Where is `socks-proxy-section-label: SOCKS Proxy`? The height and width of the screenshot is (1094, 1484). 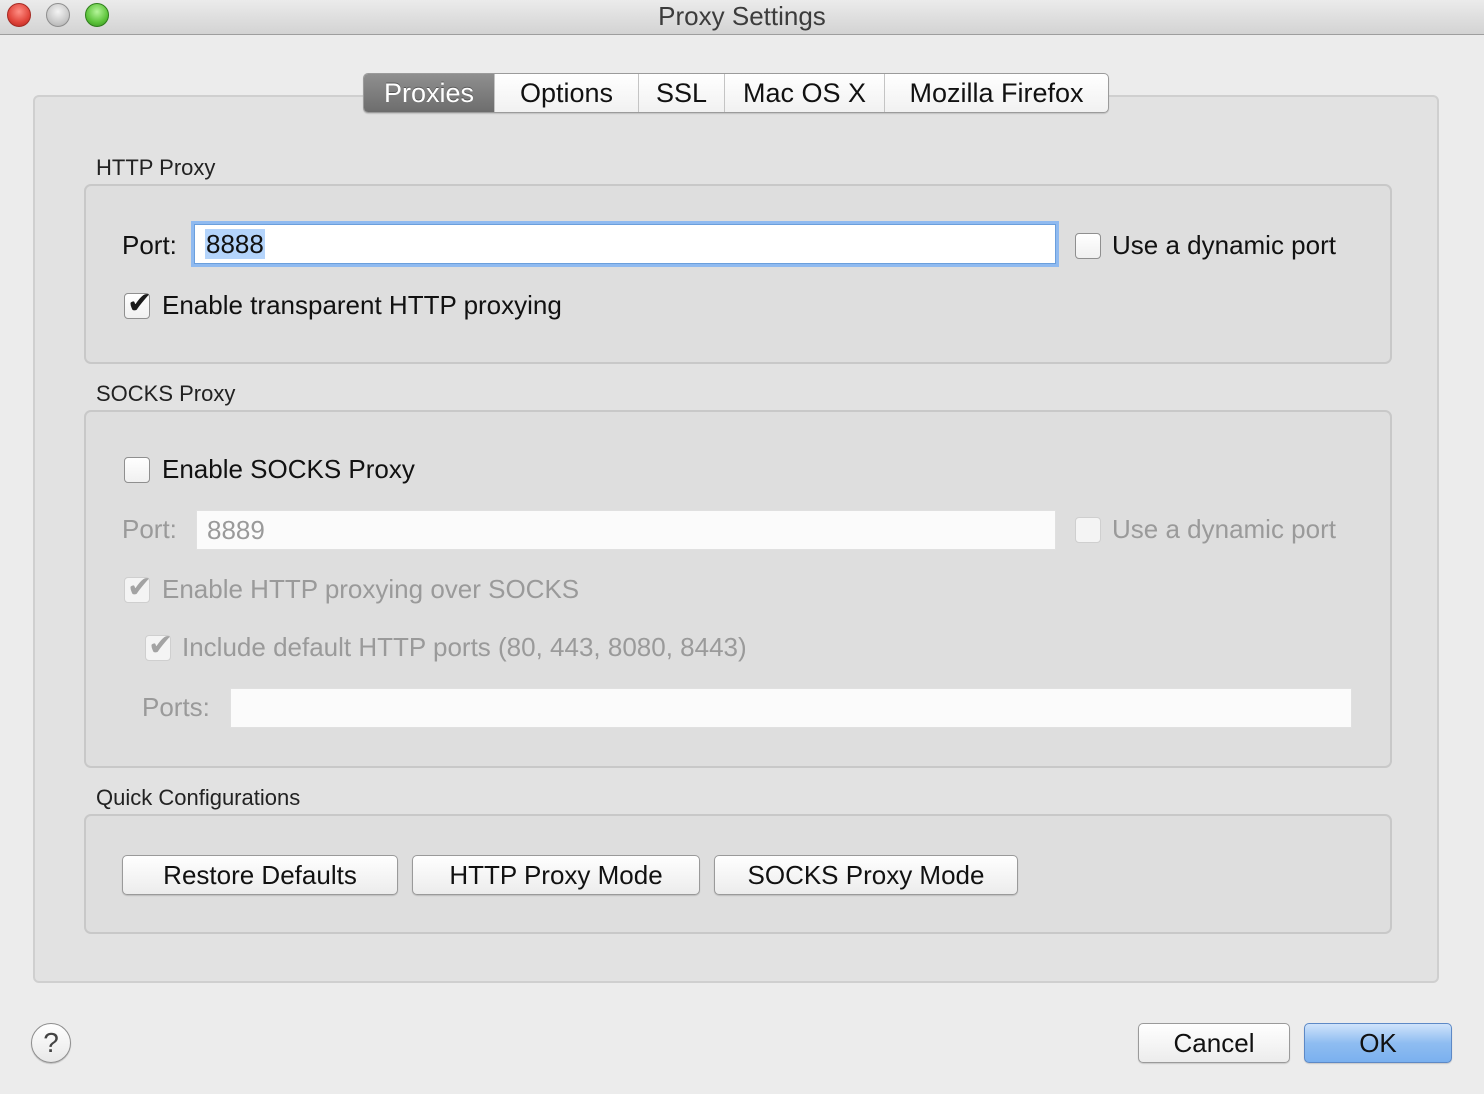
socks-proxy-section-label: SOCKS Proxy is located at coordinates (166, 393).